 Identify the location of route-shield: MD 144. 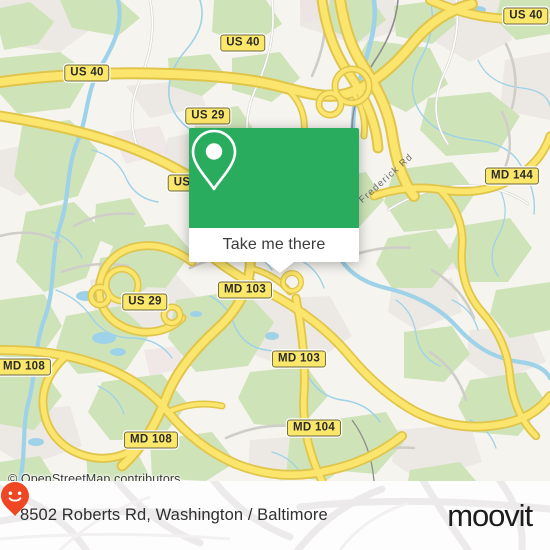
(512, 176).